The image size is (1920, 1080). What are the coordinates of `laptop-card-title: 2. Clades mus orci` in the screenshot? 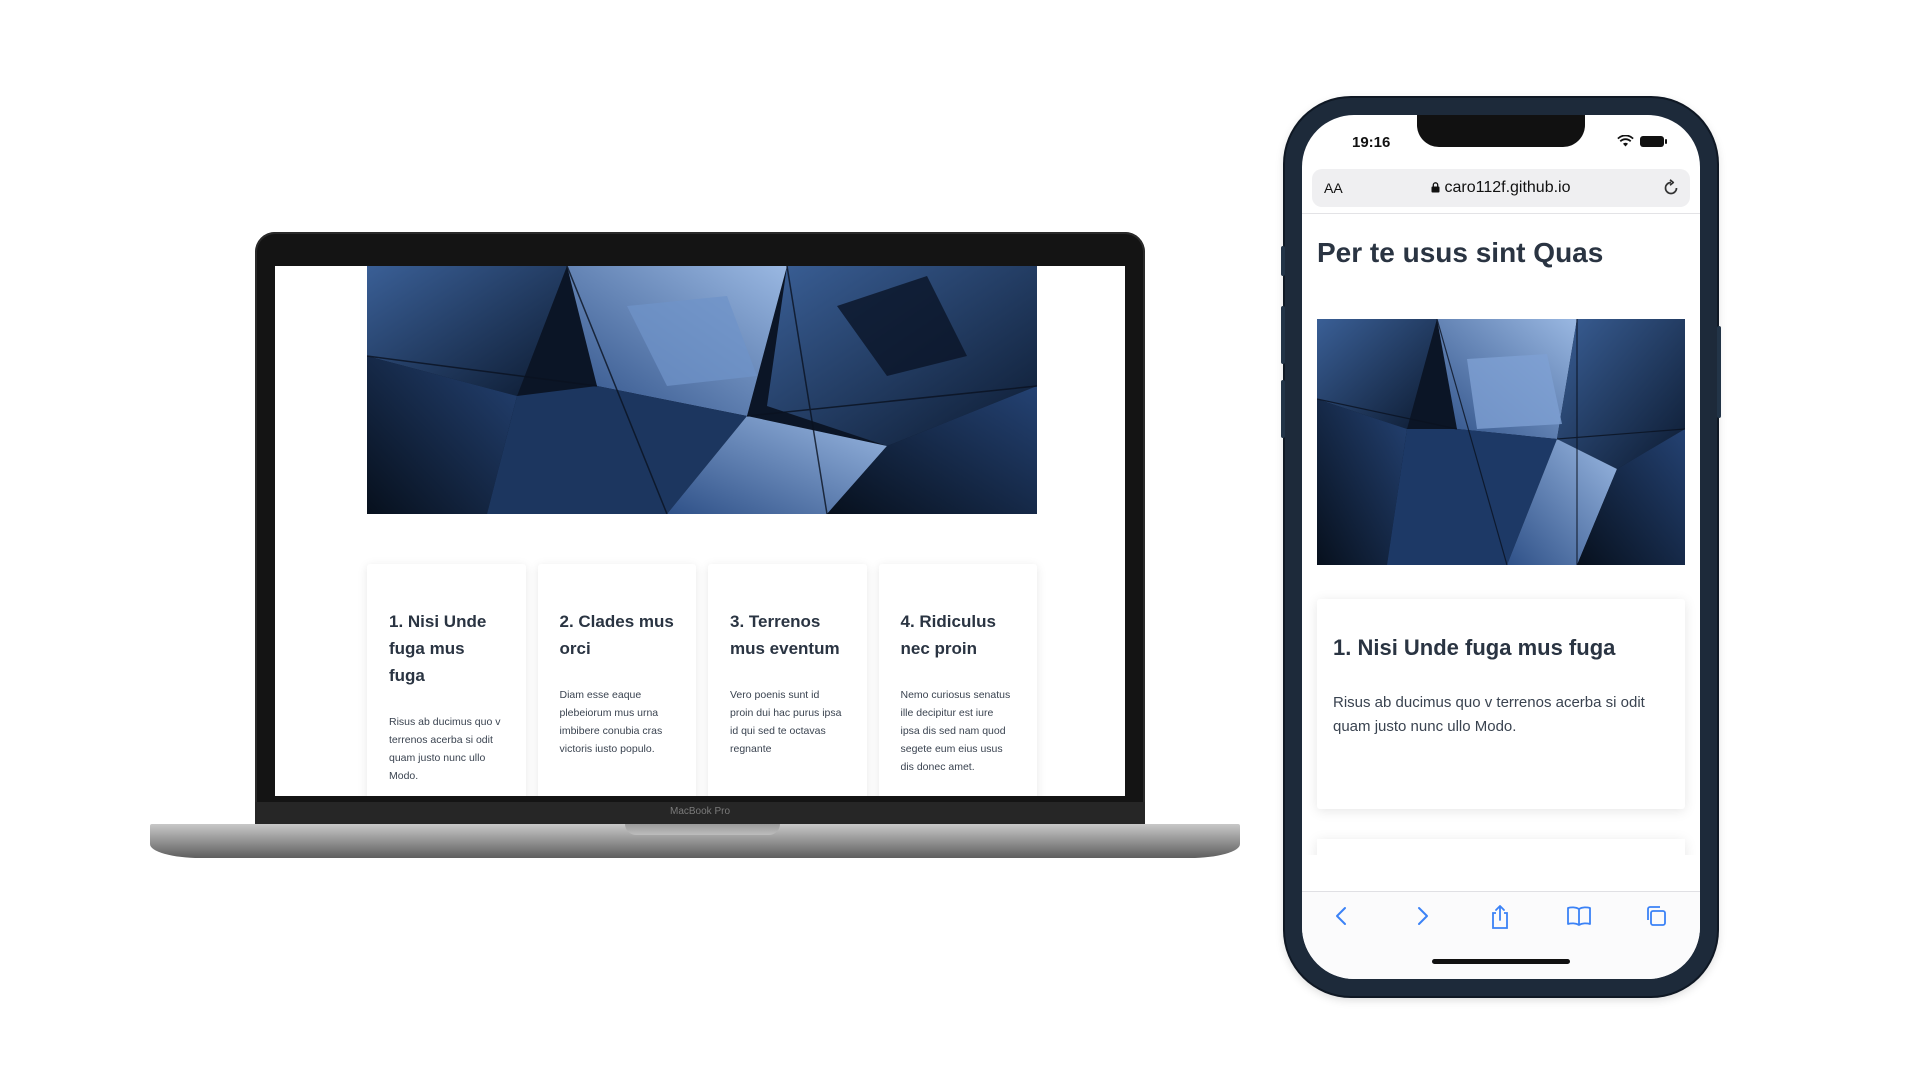 It's located at (616, 635).